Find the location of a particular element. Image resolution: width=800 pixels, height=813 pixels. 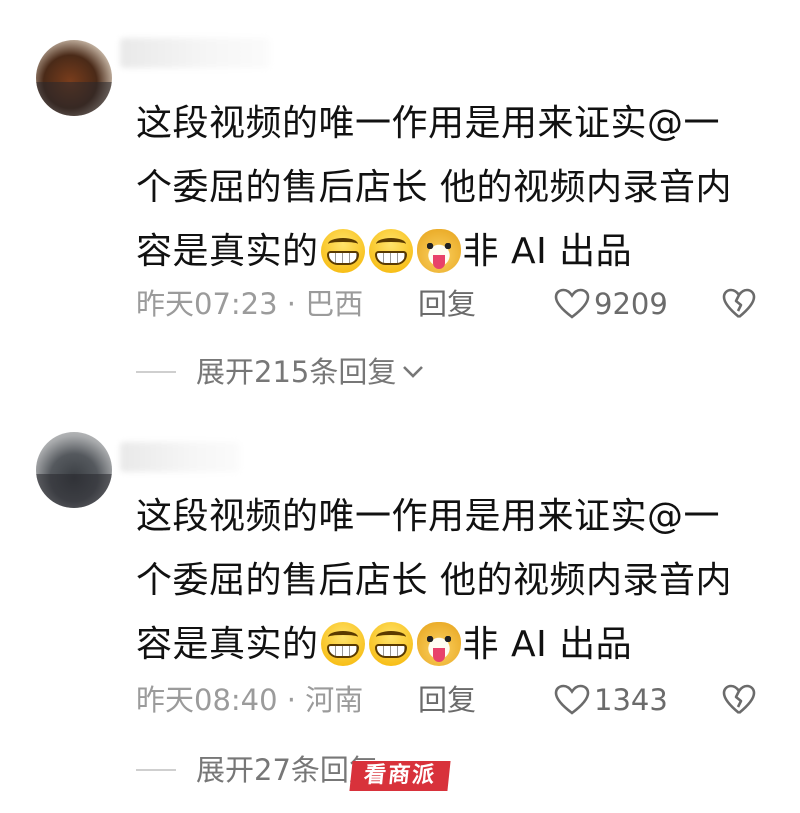

watermark-logo: 看商派 is located at coordinates (400, 776).